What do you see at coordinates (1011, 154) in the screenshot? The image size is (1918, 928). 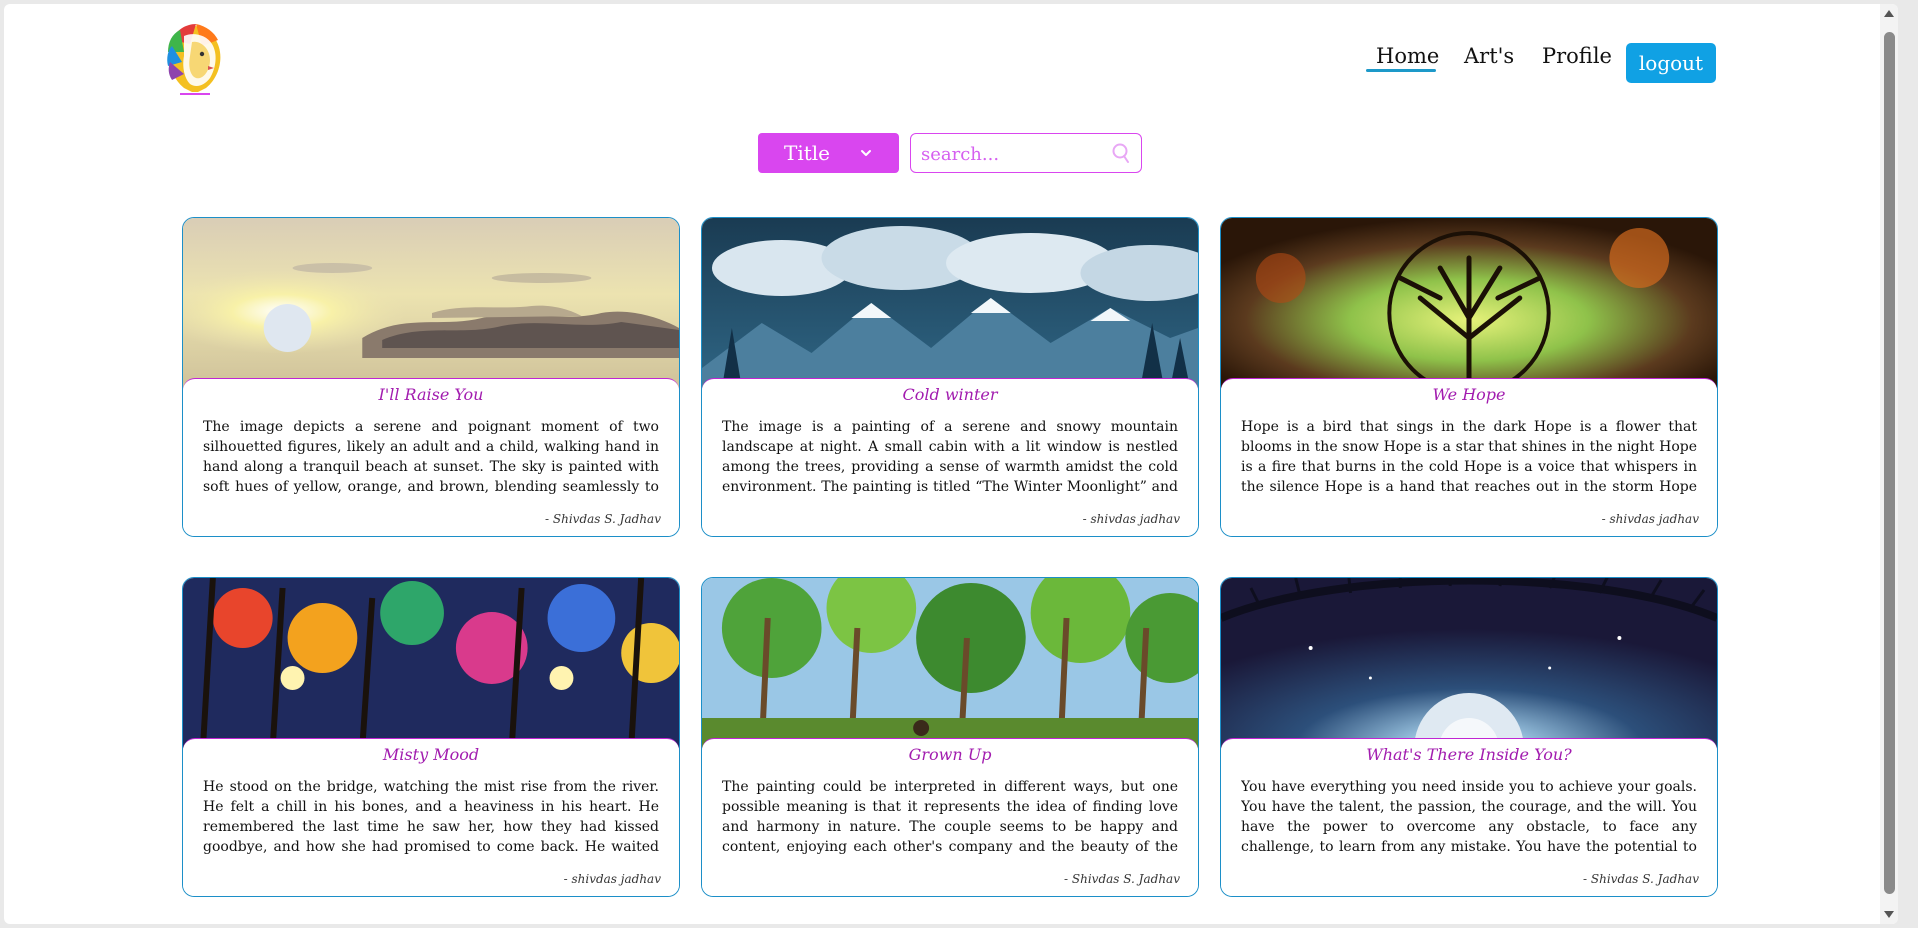 I see `search-input` at bounding box center [1011, 154].